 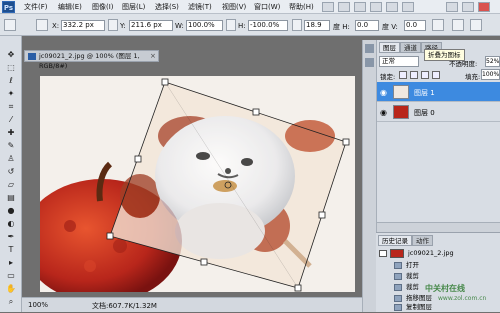 What do you see at coordinates (11, 289) in the screenshot?
I see `hand-tool-icon-toolbox: ✋` at bounding box center [11, 289].